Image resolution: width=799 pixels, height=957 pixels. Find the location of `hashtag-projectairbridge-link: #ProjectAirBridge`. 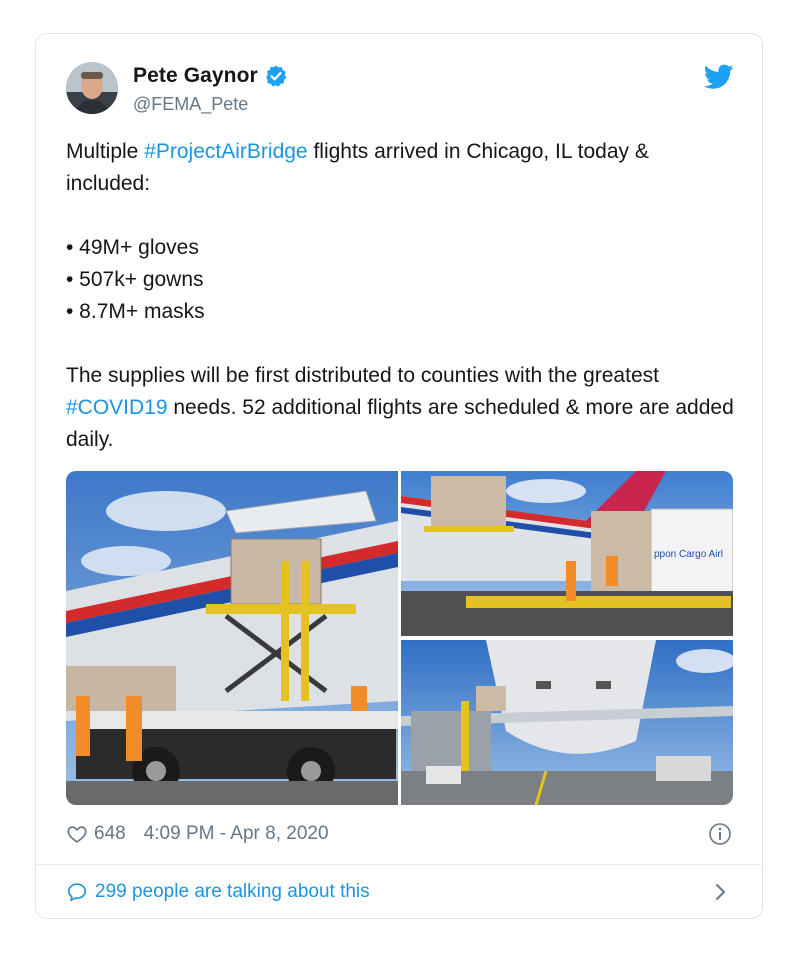

hashtag-projectairbridge-link: #ProjectAirBridge is located at coordinates (225, 151).